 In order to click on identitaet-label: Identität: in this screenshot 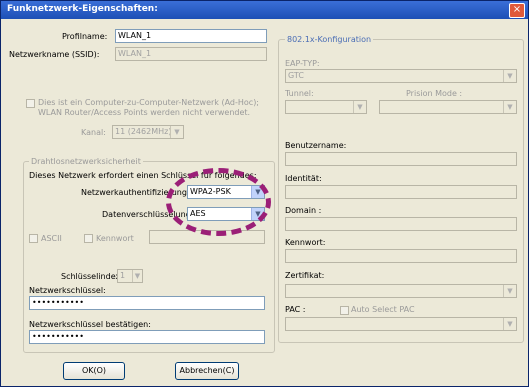, I will do `click(303, 178)`.